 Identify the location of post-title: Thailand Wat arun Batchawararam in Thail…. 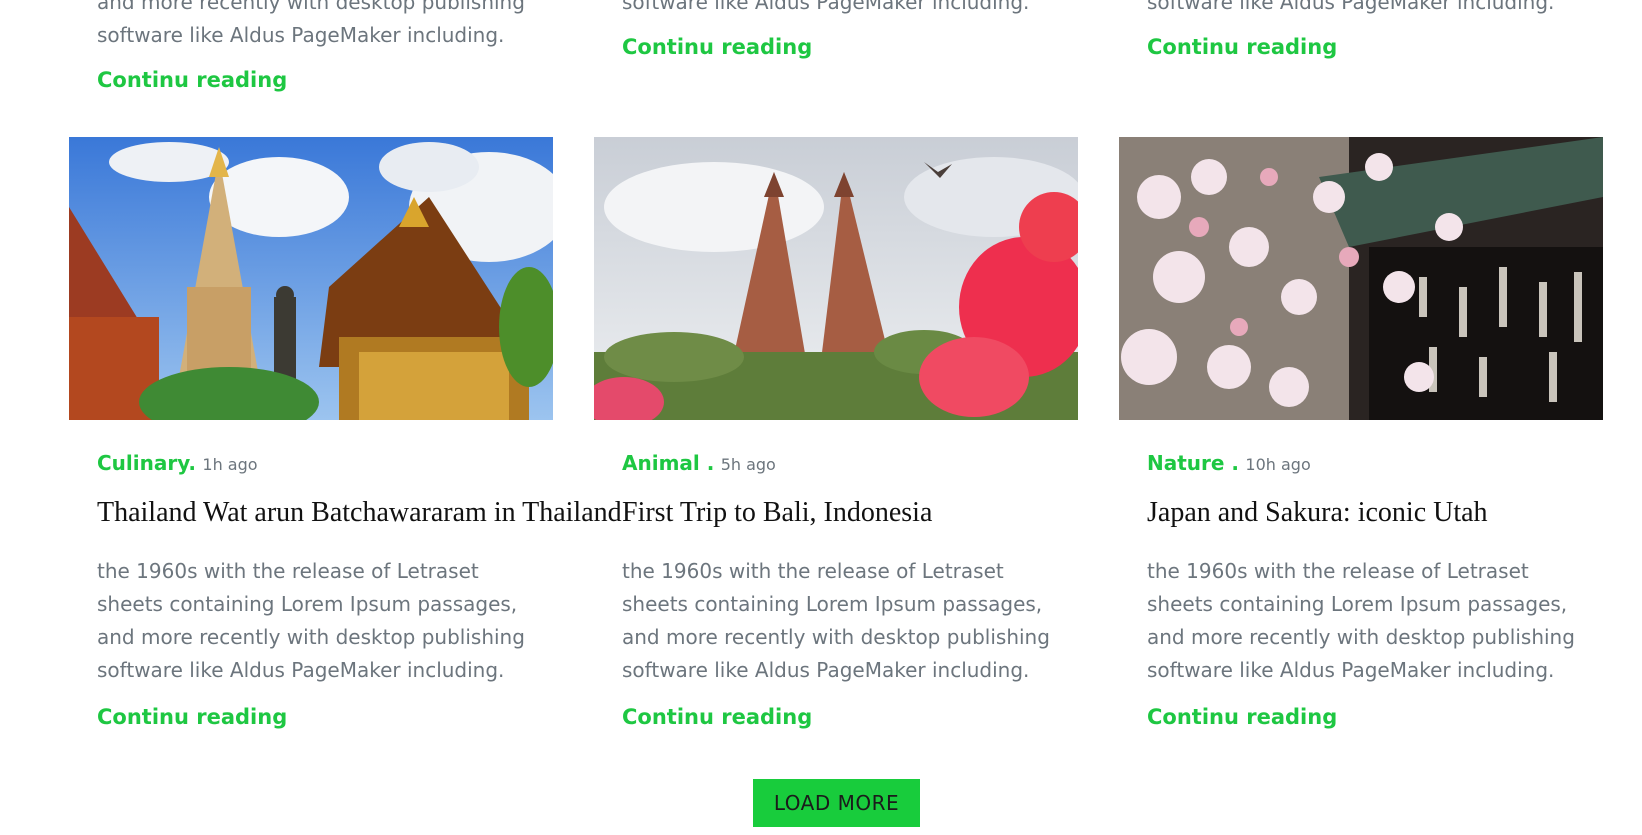
(359, 513).